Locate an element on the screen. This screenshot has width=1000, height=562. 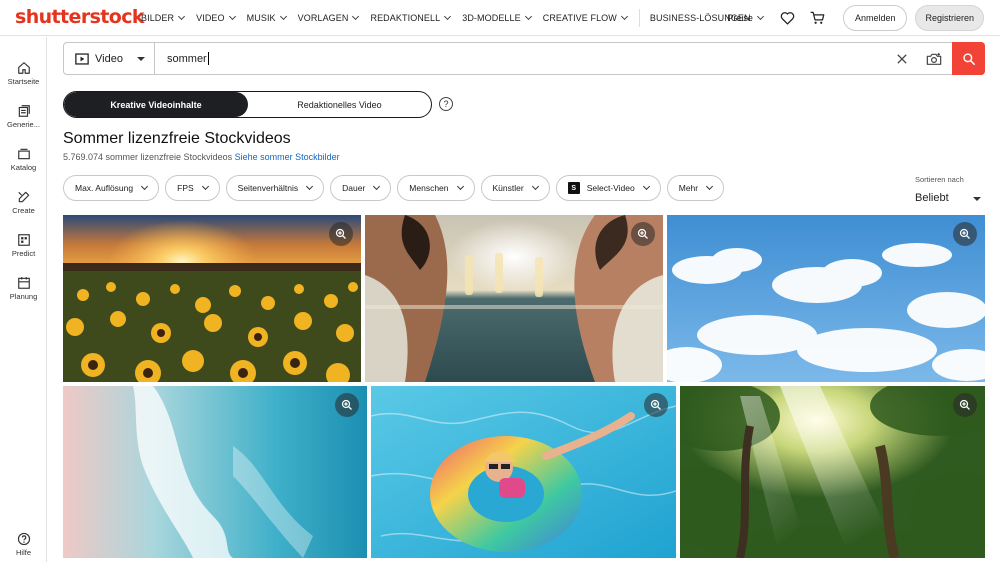
login-button: Anmelden is located at coordinates (875, 18).